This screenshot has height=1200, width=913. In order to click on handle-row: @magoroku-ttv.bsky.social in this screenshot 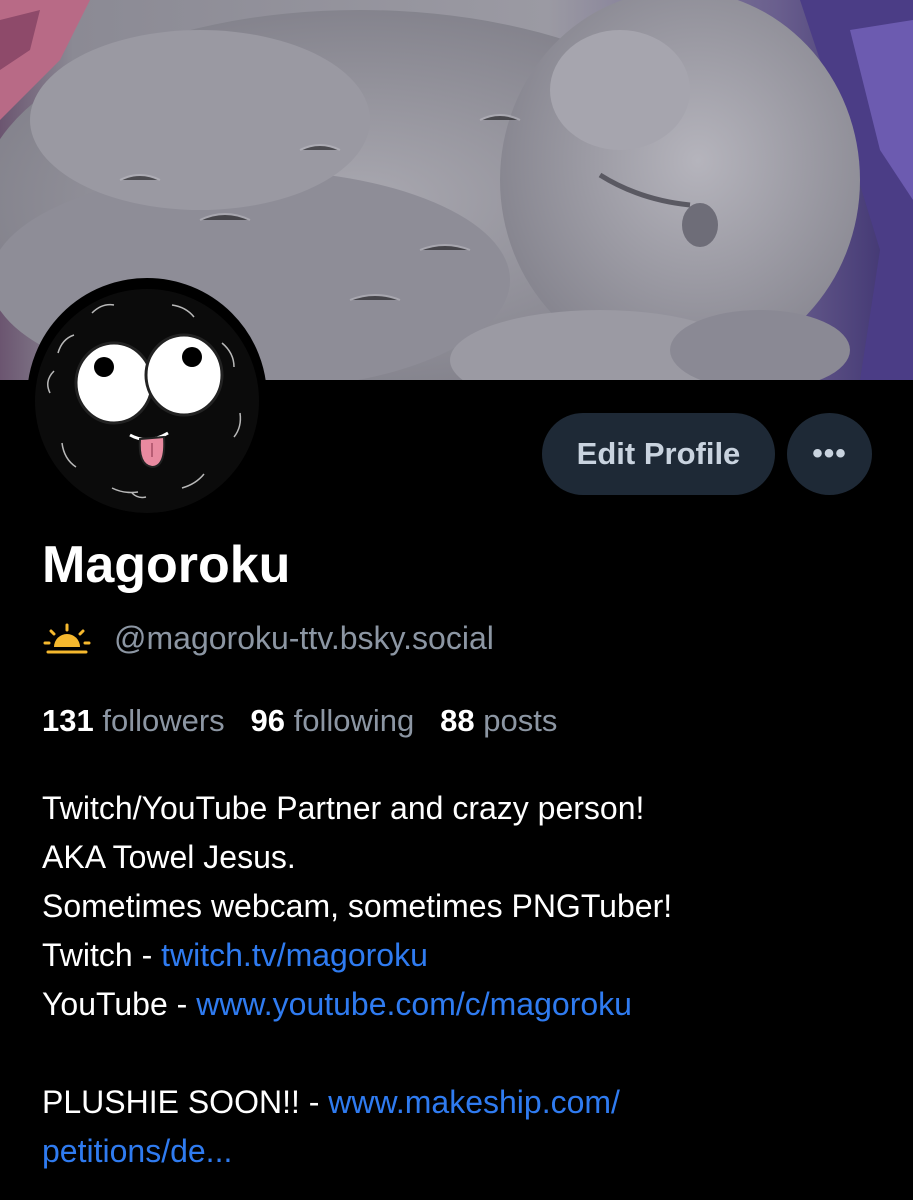, I will do `click(268, 638)`.